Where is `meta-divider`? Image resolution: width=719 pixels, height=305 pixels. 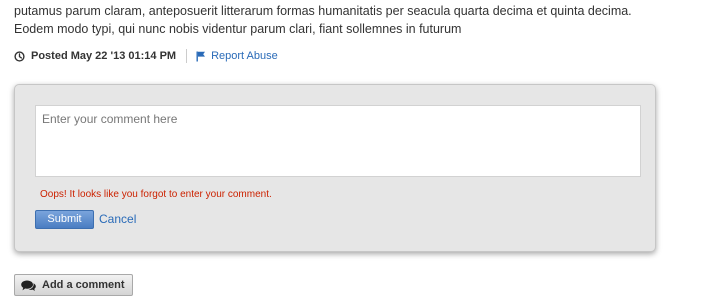
meta-divider is located at coordinates (187, 56).